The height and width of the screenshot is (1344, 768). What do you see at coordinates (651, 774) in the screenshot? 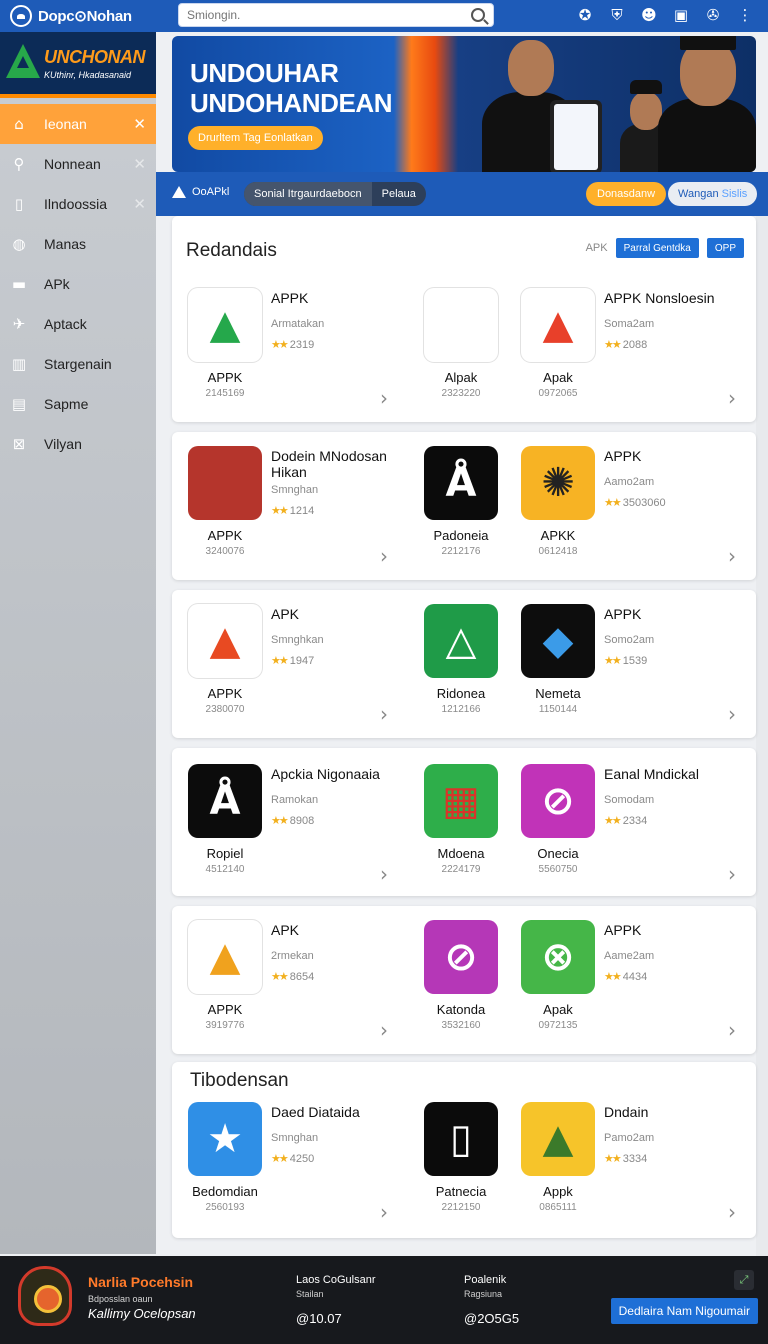
I see `app-name: Eanal Mndickal` at bounding box center [651, 774].